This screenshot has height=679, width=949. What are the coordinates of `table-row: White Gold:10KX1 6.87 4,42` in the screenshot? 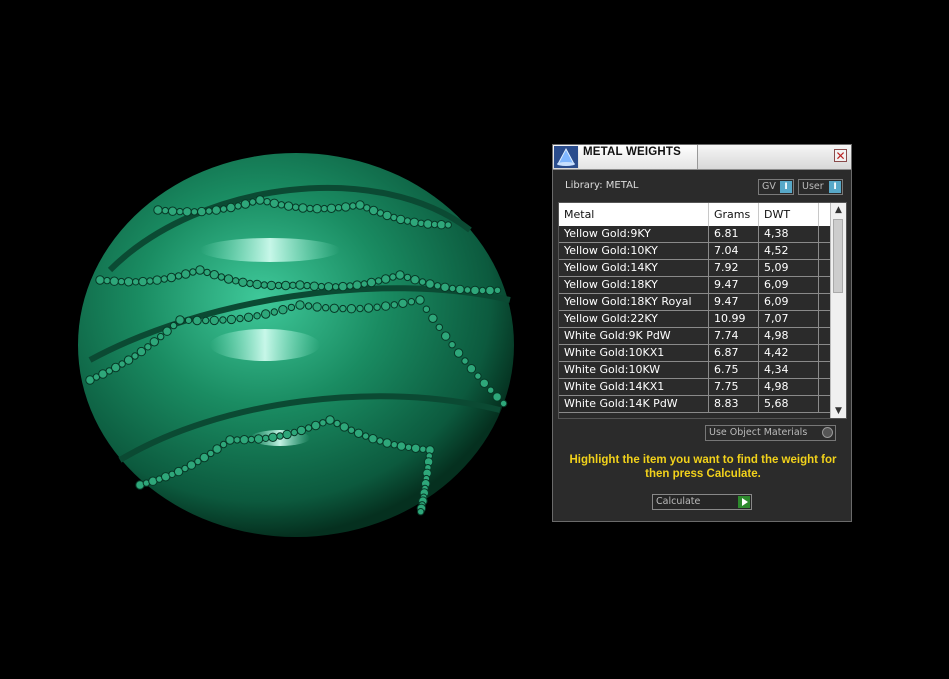 It's located at (695, 353).